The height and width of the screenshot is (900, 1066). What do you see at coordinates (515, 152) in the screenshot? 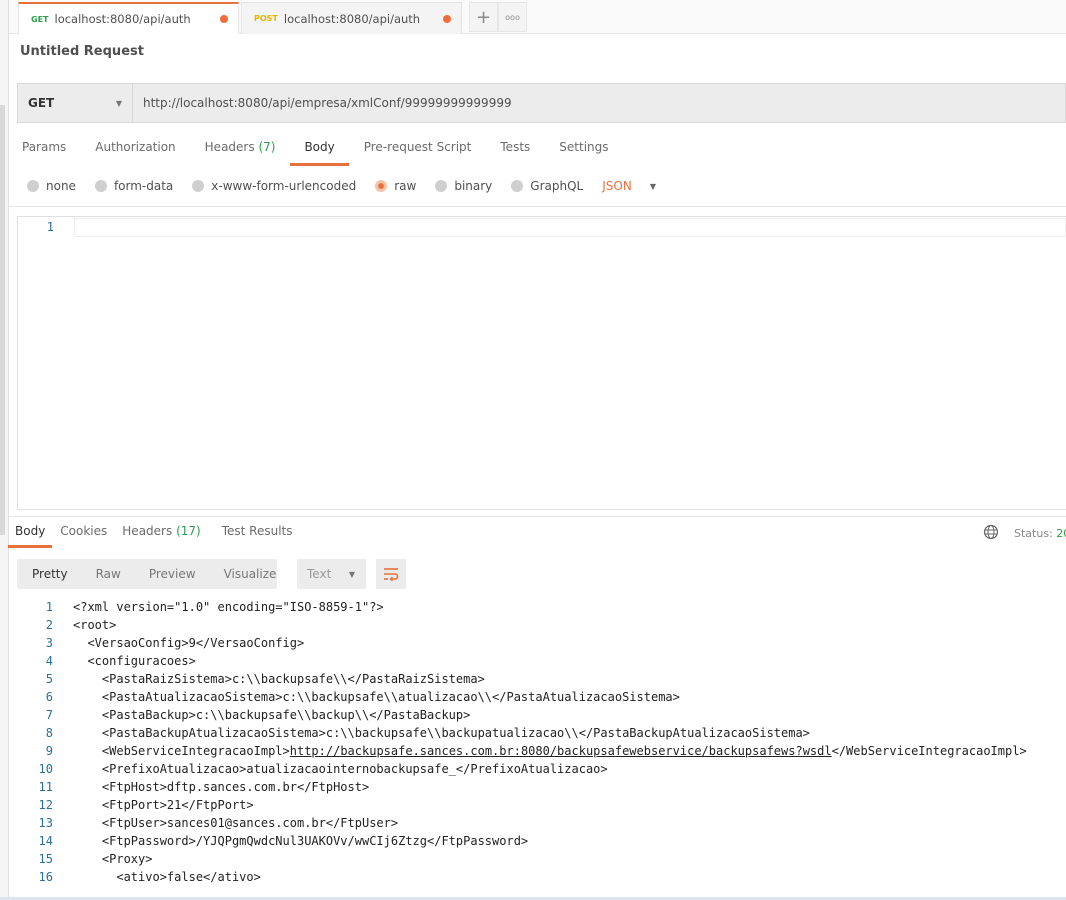
I see `tab-tests: Tests` at bounding box center [515, 152].